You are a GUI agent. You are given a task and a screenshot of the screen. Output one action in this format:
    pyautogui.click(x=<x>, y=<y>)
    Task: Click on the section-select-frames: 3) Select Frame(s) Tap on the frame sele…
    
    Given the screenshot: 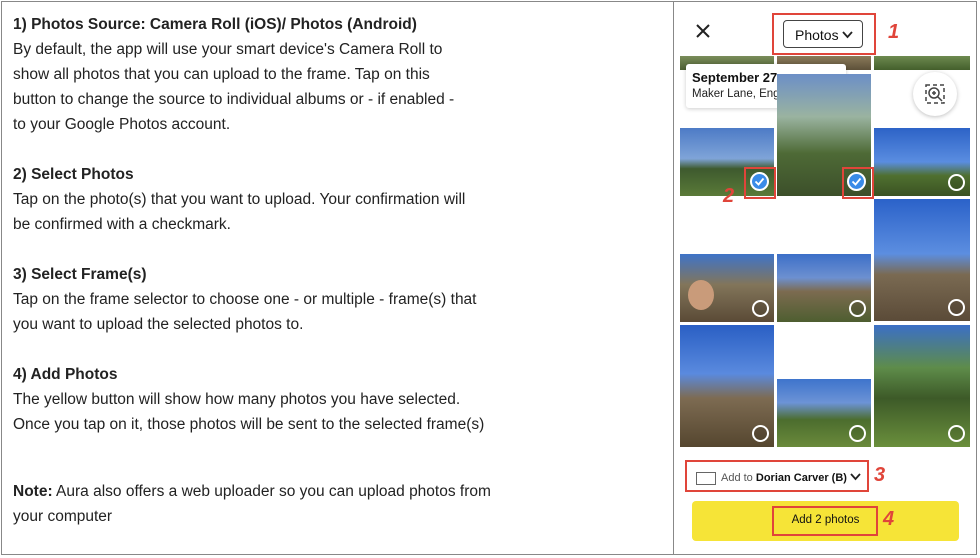 What is the action you would take?
    pyautogui.click(x=338, y=299)
    